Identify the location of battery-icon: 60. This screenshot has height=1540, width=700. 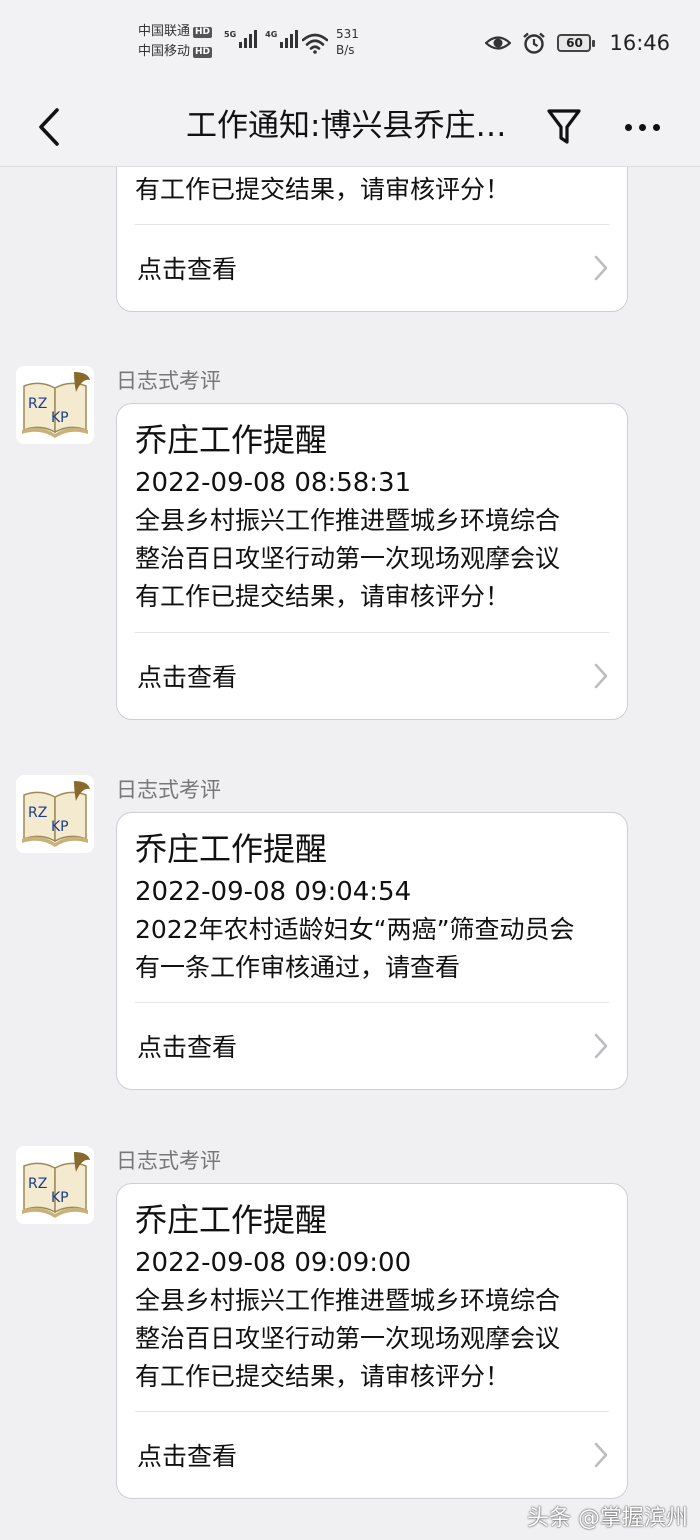
(576, 43).